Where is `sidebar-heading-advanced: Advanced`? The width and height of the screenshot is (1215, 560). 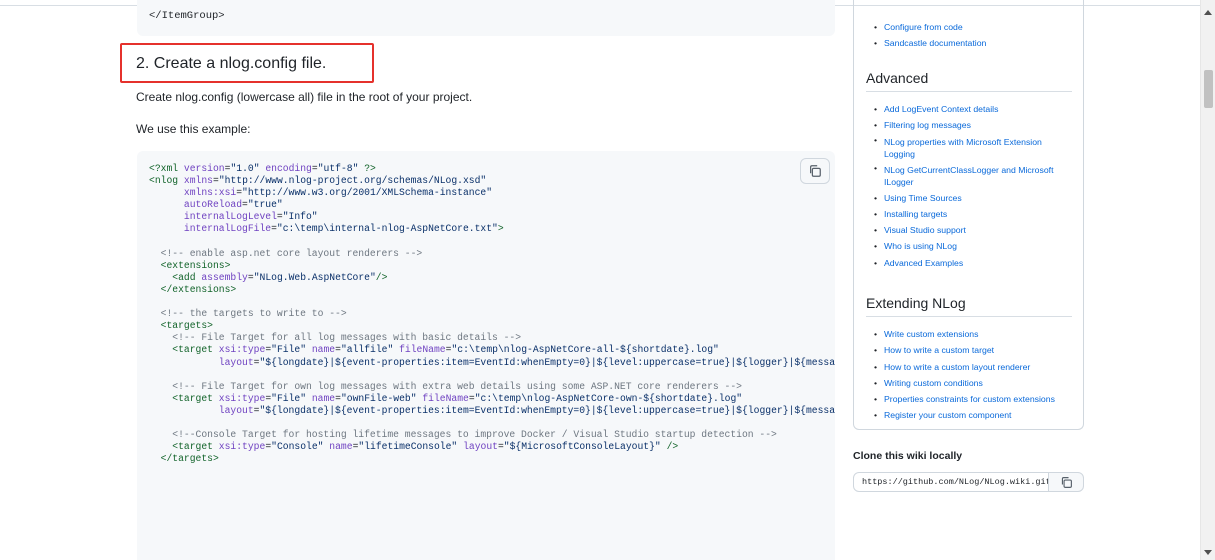
sidebar-heading-advanced: Advanced is located at coordinates (969, 81).